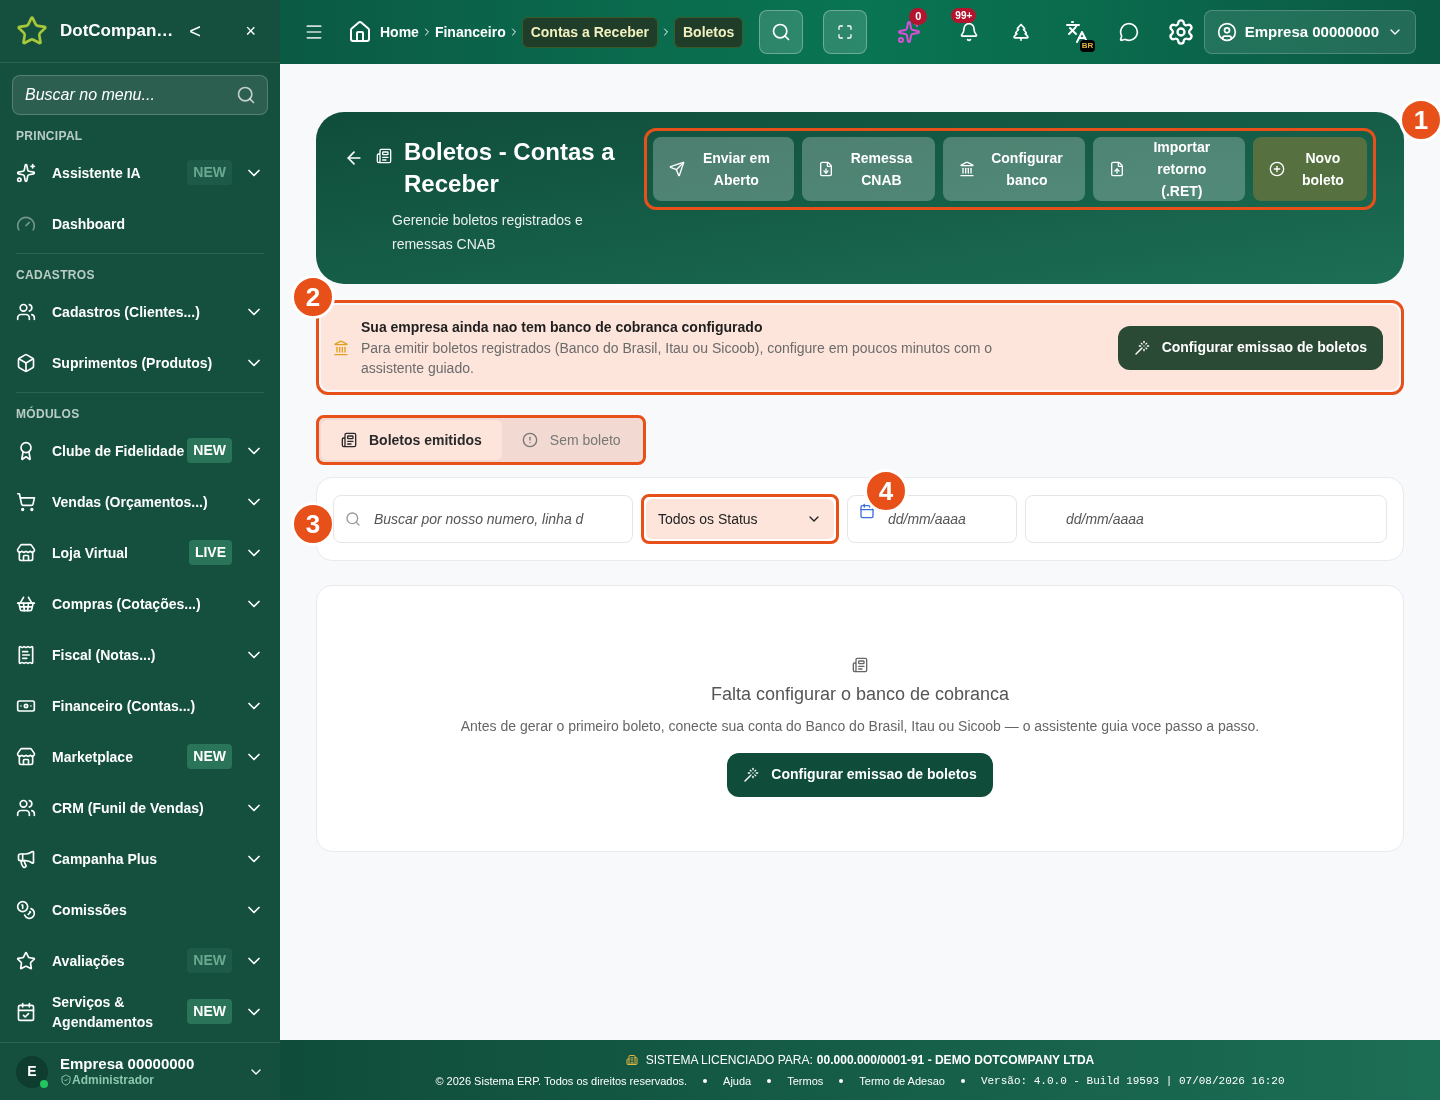 Image resolution: width=1440 pixels, height=1100 pixels. I want to click on footer-link: Termo de Adesao, so click(902, 1081).